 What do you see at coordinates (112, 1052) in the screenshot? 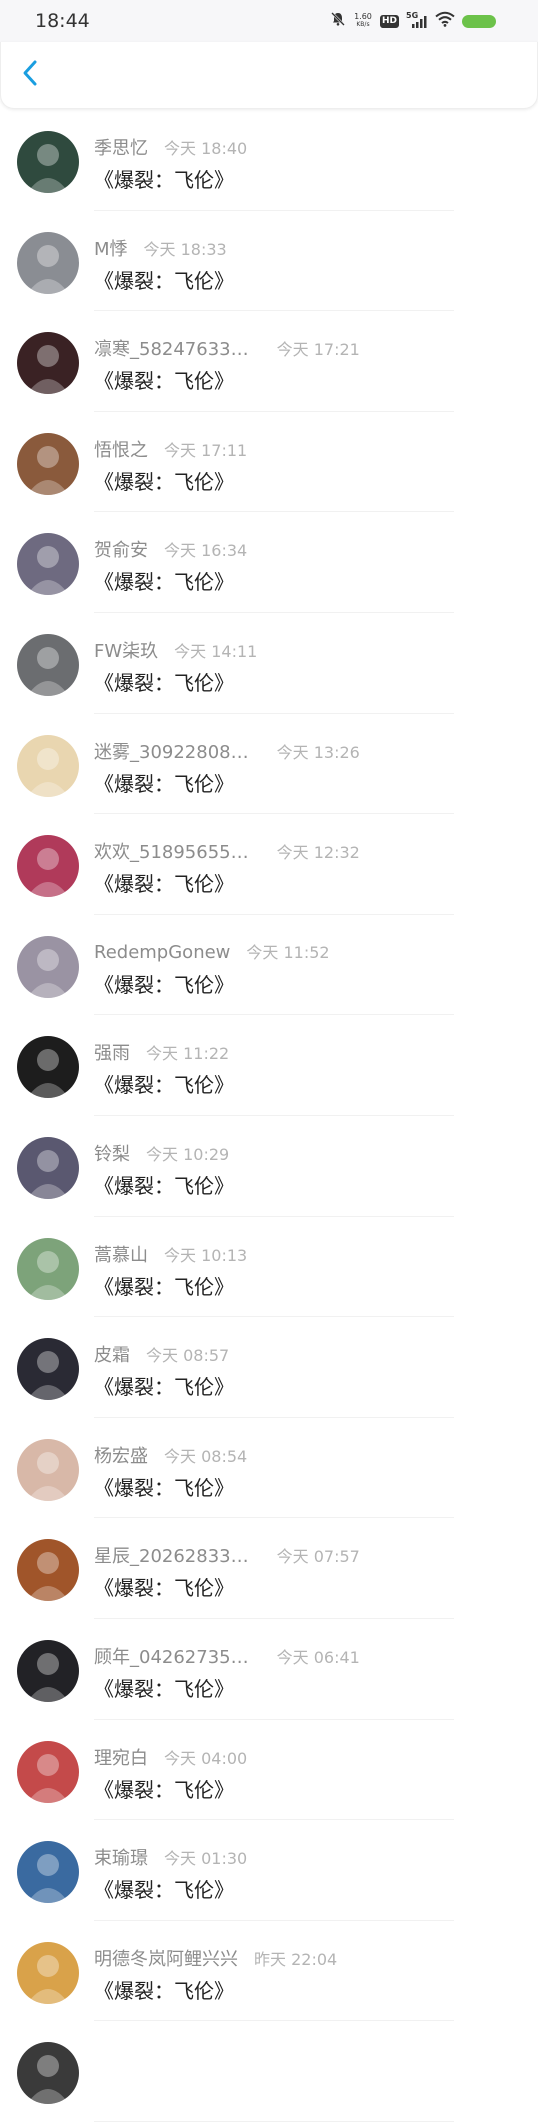
I see `user-name: 强雨` at bounding box center [112, 1052].